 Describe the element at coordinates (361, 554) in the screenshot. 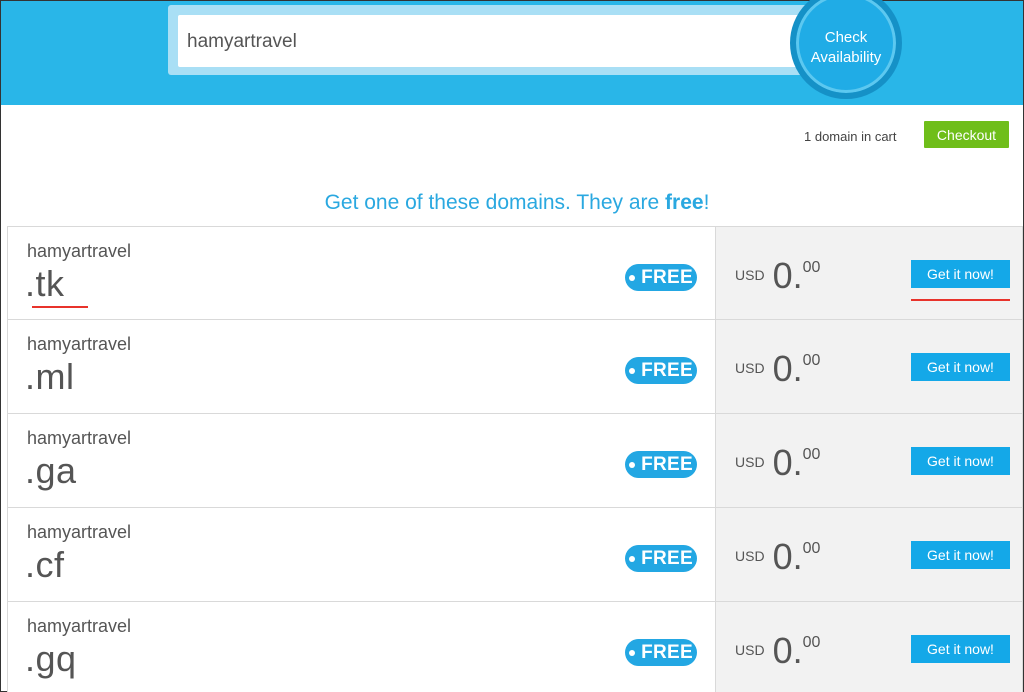

I see `domain-info: hamyartravel .cf FREE` at that location.